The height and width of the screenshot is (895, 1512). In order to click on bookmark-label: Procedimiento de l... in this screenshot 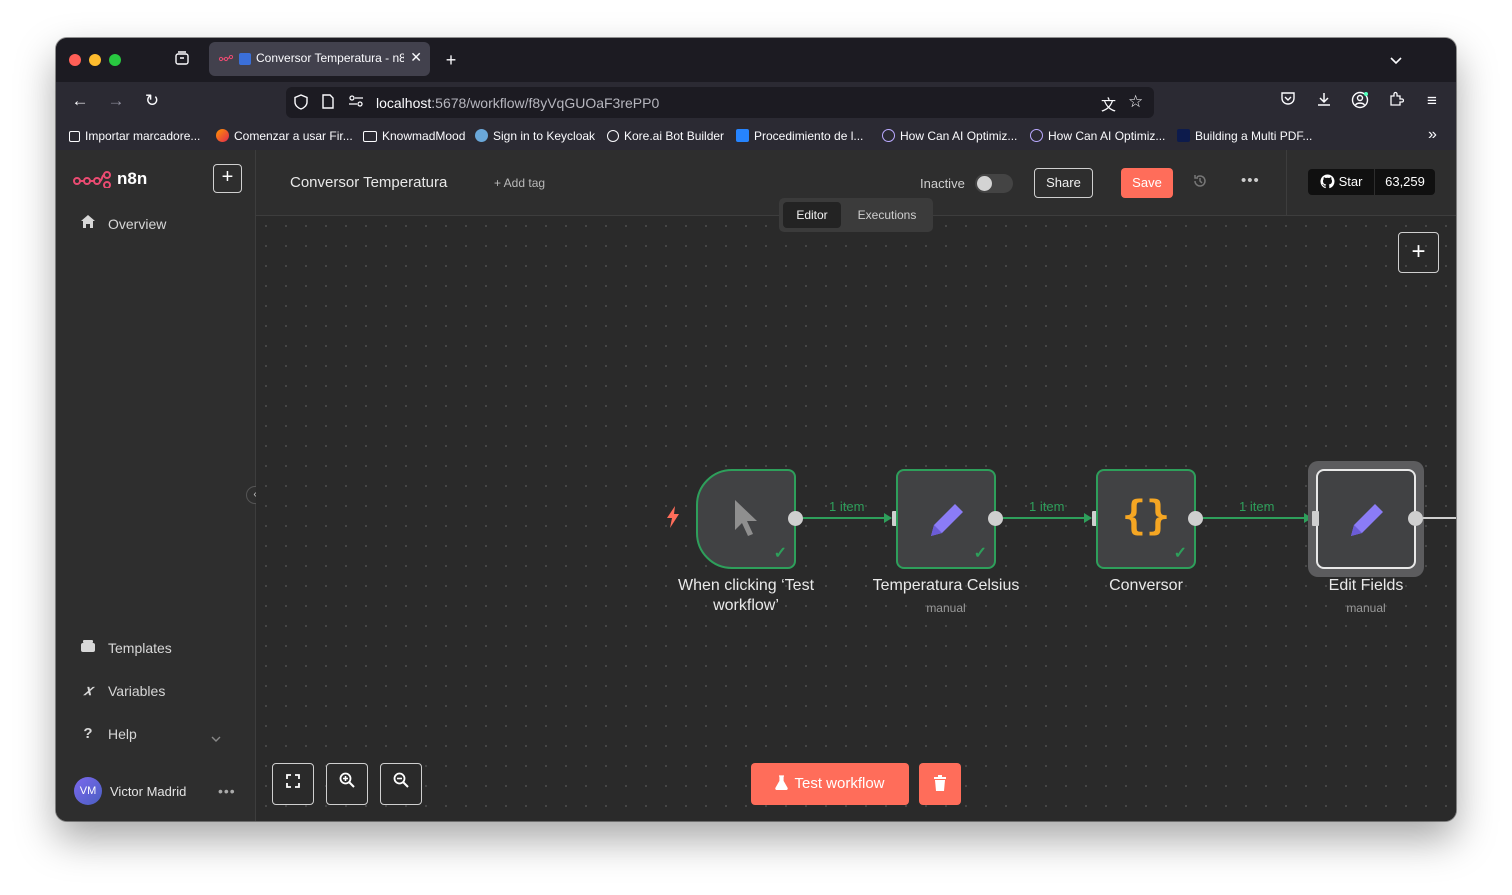, I will do `click(809, 136)`.